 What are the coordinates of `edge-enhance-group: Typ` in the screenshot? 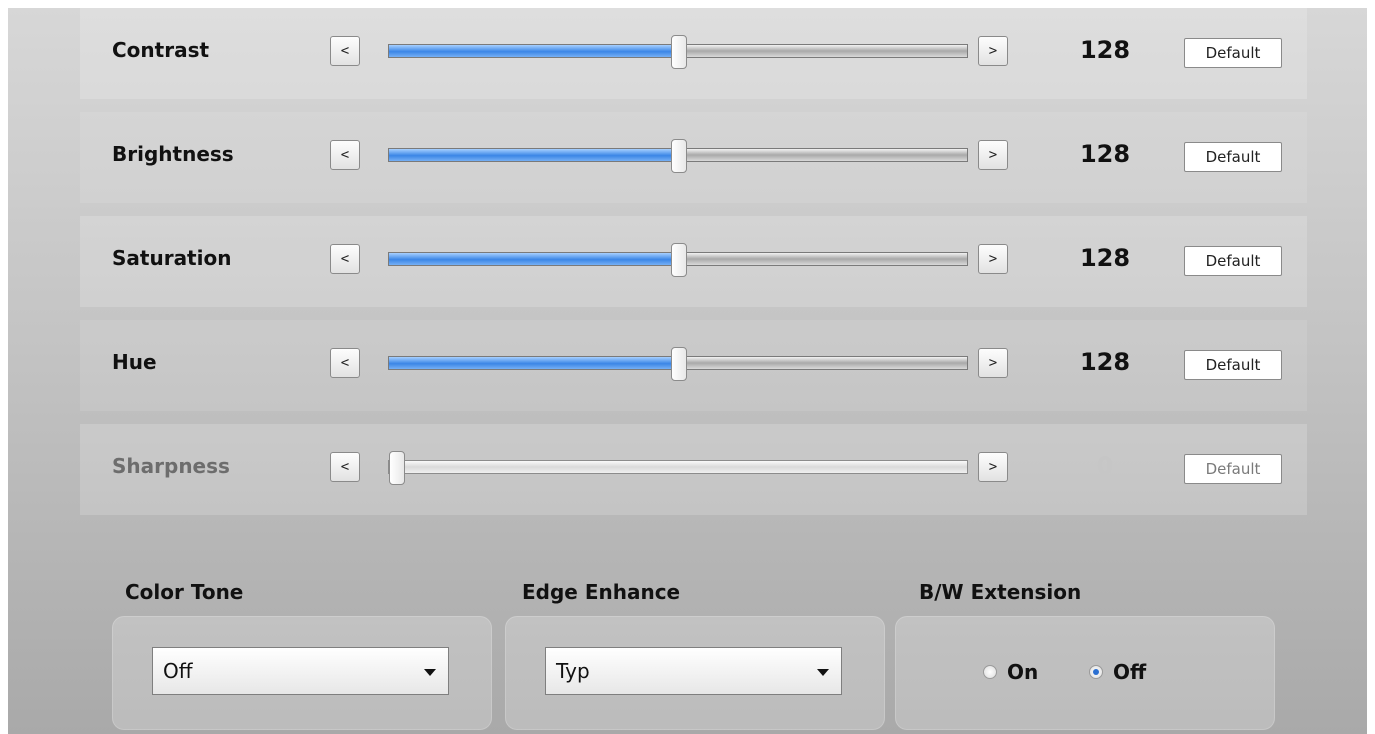 It's located at (695, 673).